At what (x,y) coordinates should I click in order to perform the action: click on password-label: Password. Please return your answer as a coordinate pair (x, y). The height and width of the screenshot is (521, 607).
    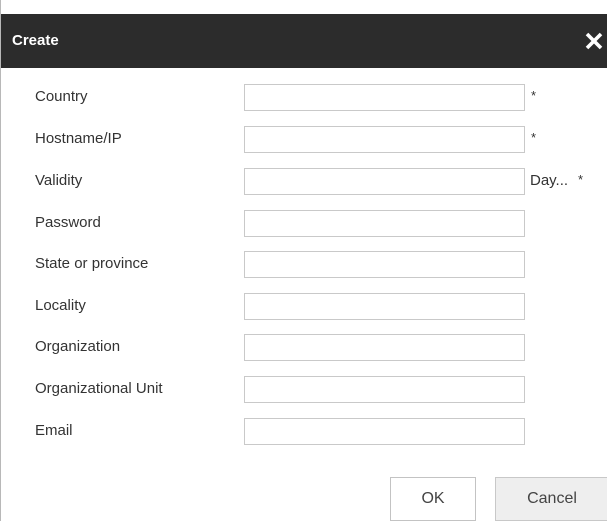
    Looking at the image, I should click on (68, 222).